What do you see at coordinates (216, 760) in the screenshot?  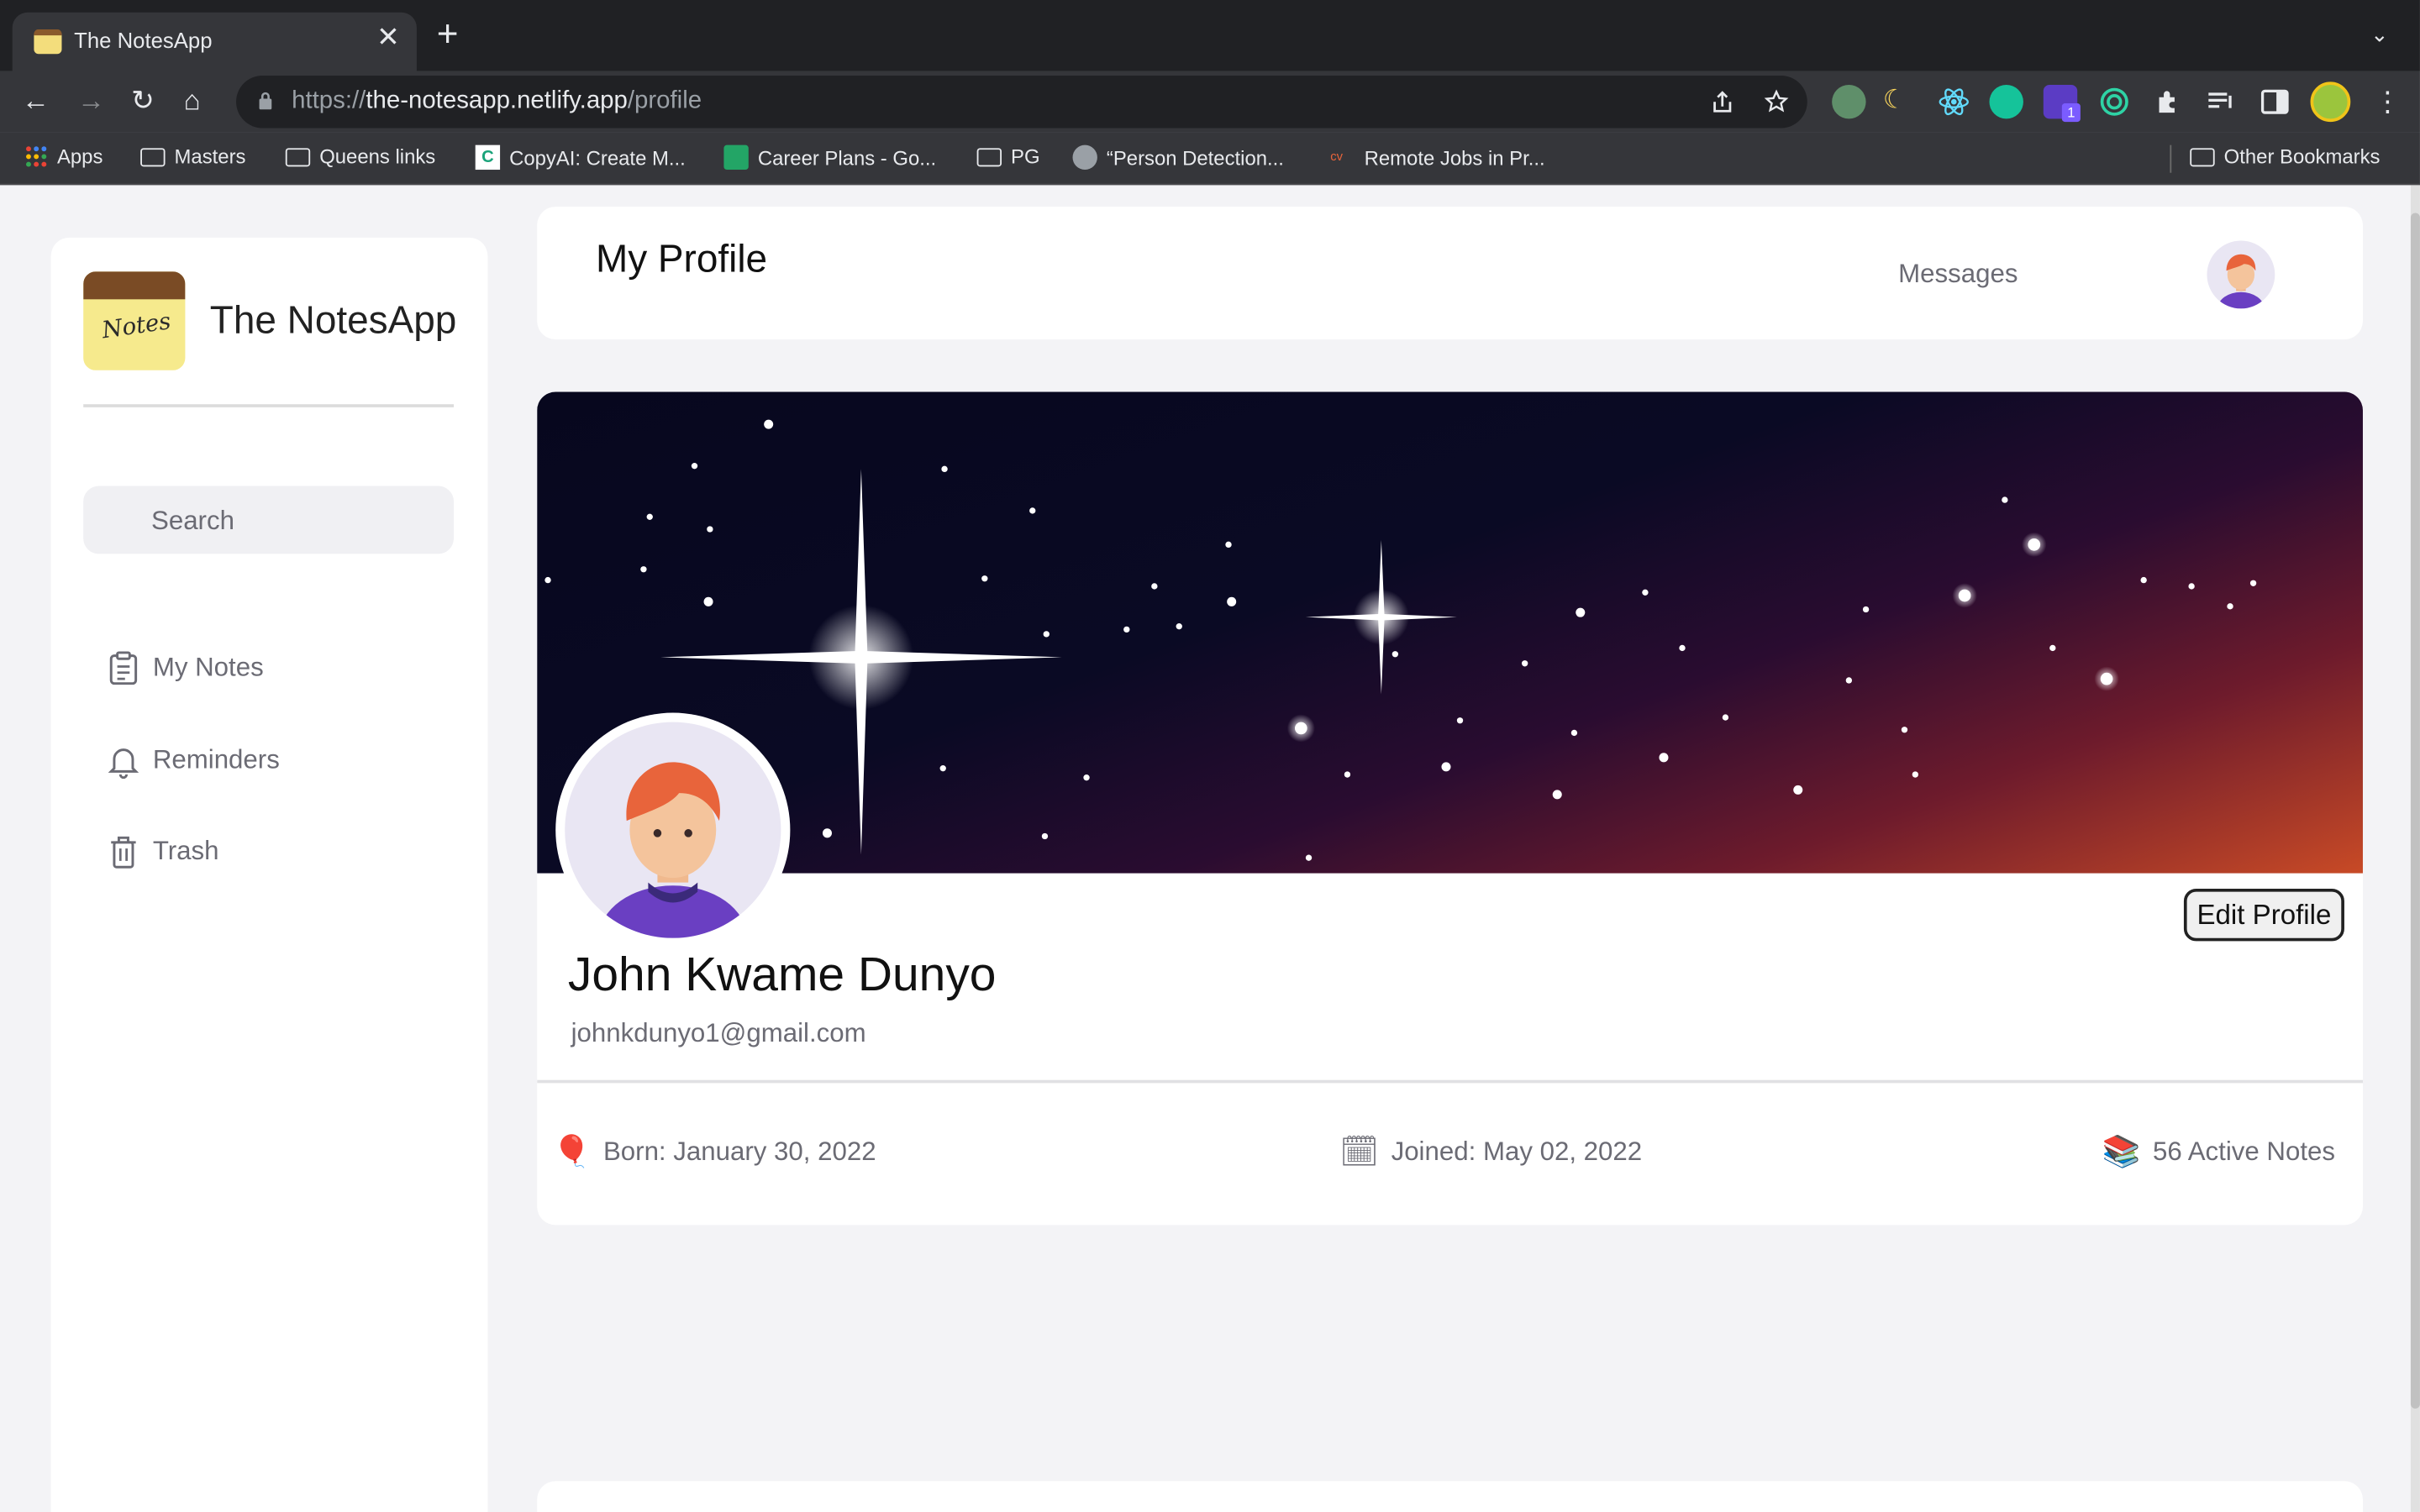 I see `sidebar-item-label: Reminders` at bounding box center [216, 760].